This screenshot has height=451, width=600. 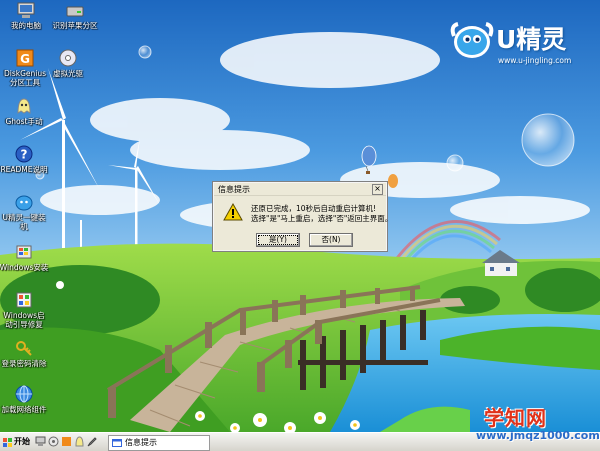 I want to click on quicklaunch-pen-icon, so click(x=92, y=441).